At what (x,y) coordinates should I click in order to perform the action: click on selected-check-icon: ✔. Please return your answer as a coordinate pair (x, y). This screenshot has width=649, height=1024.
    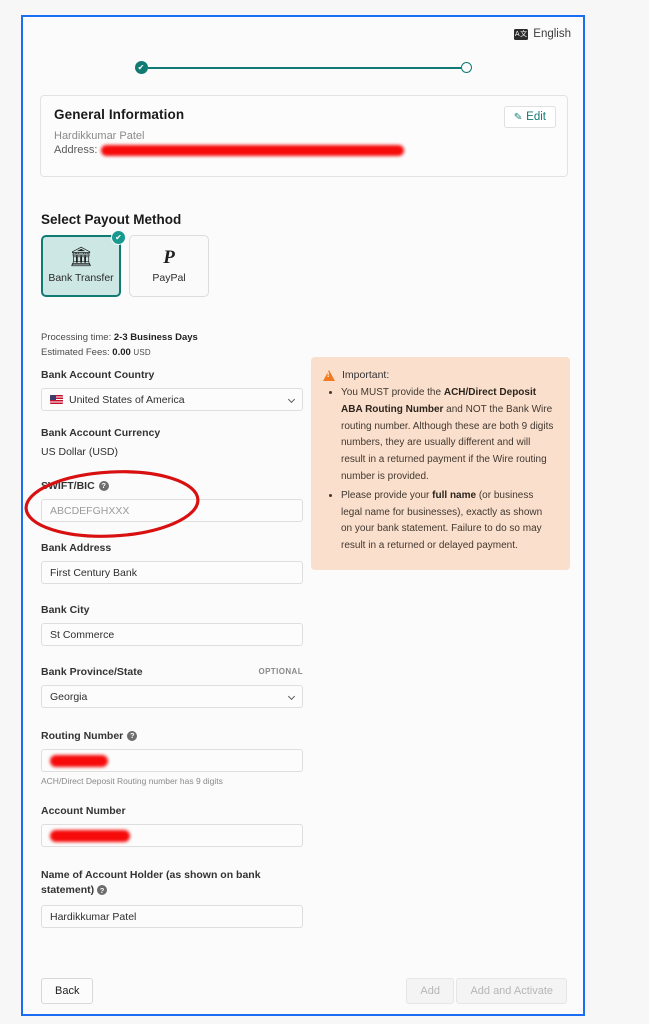
    Looking at the image, I should click on (118, 237).